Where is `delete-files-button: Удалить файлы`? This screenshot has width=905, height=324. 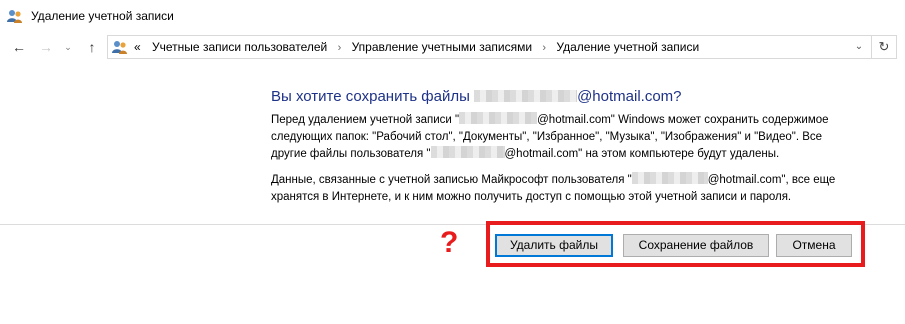 delete-files-button: Удалить файлы is located at coordinates (554, 245).